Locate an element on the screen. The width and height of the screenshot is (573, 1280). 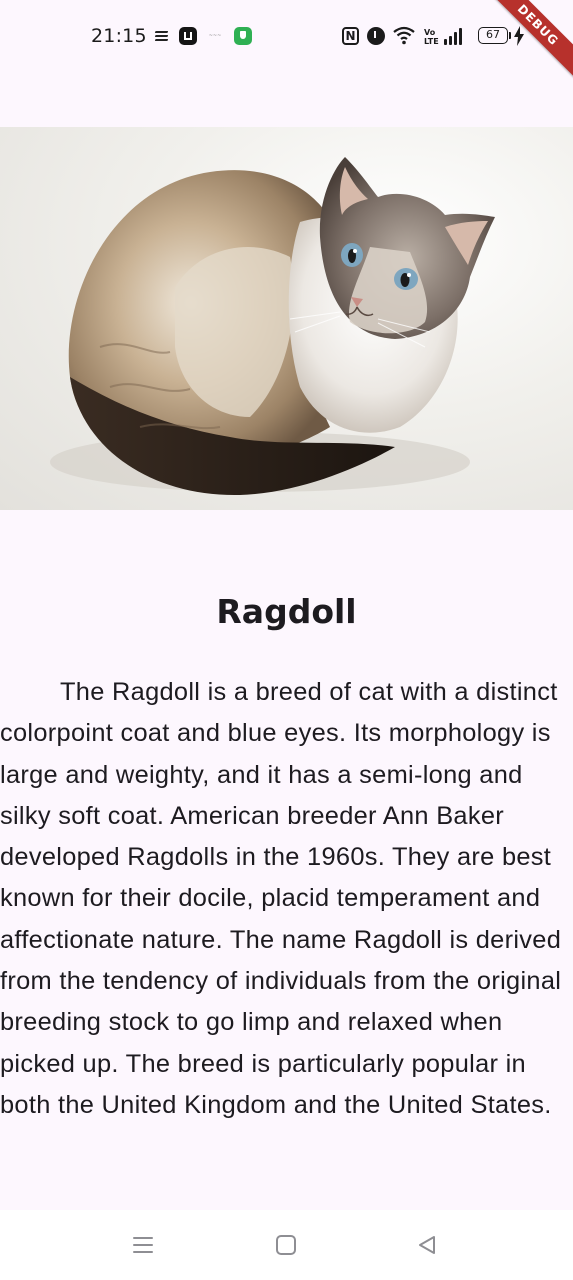
shield-app-icon is located at coordinates (243, 36).